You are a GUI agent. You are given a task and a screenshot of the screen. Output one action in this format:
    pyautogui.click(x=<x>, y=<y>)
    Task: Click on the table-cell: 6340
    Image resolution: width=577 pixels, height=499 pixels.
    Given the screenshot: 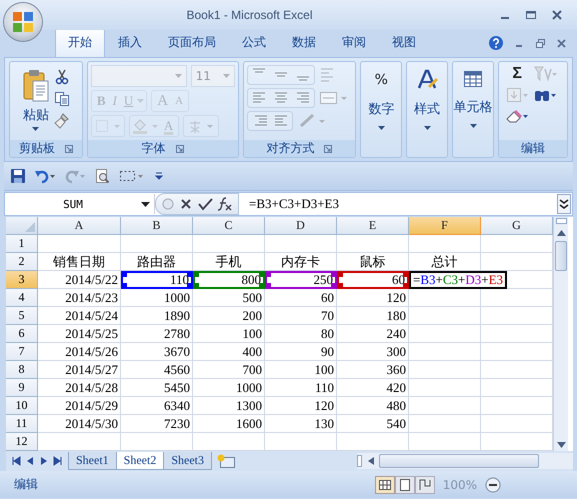 What is the action you would take?
    pyautogui.click(x=157, y=406)
    